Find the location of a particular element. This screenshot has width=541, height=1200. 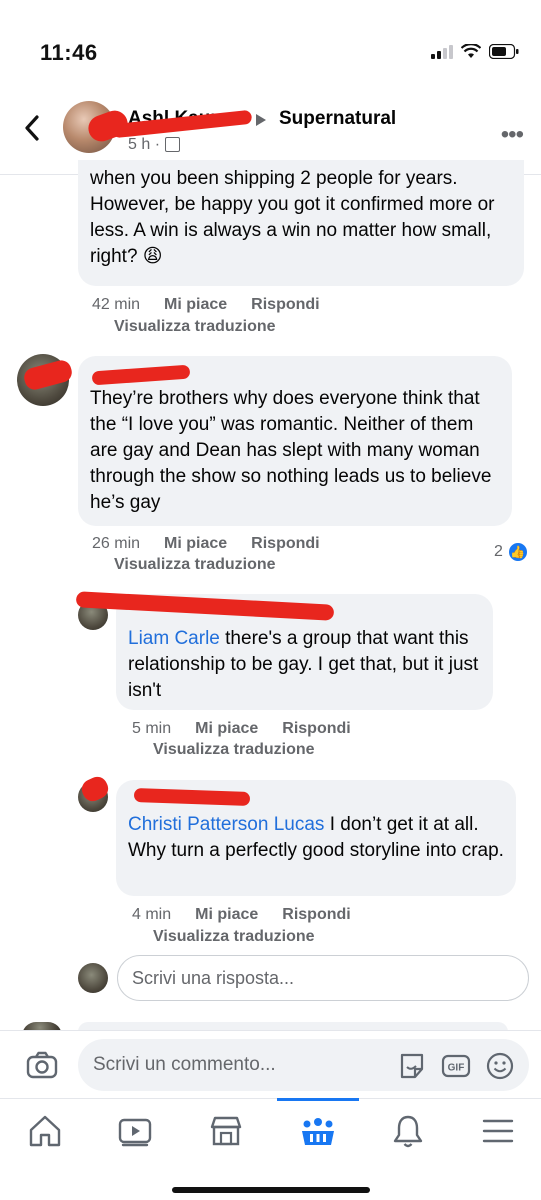

more-horizontal-icon: ••• is located at coordinates (512, 135).